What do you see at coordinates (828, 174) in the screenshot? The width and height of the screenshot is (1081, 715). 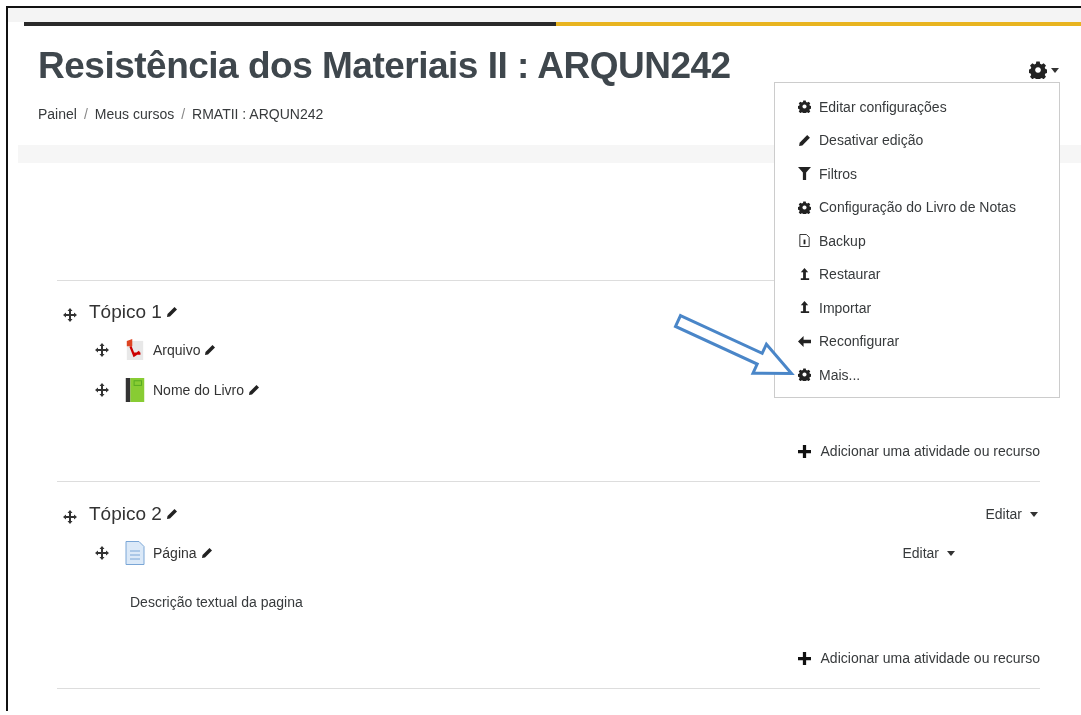 I see `menu-item: Filtros` at bounding box center [828, 174].